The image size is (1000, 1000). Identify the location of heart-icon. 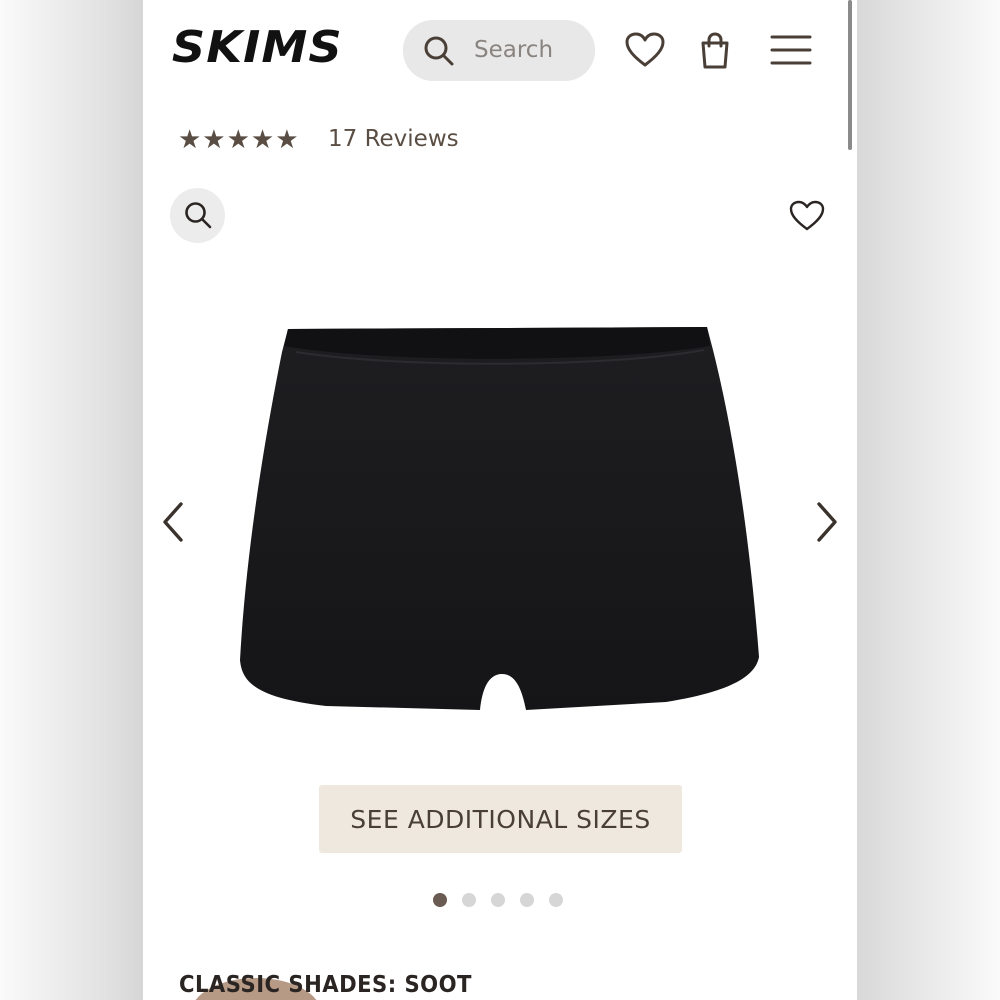
(645, 50).